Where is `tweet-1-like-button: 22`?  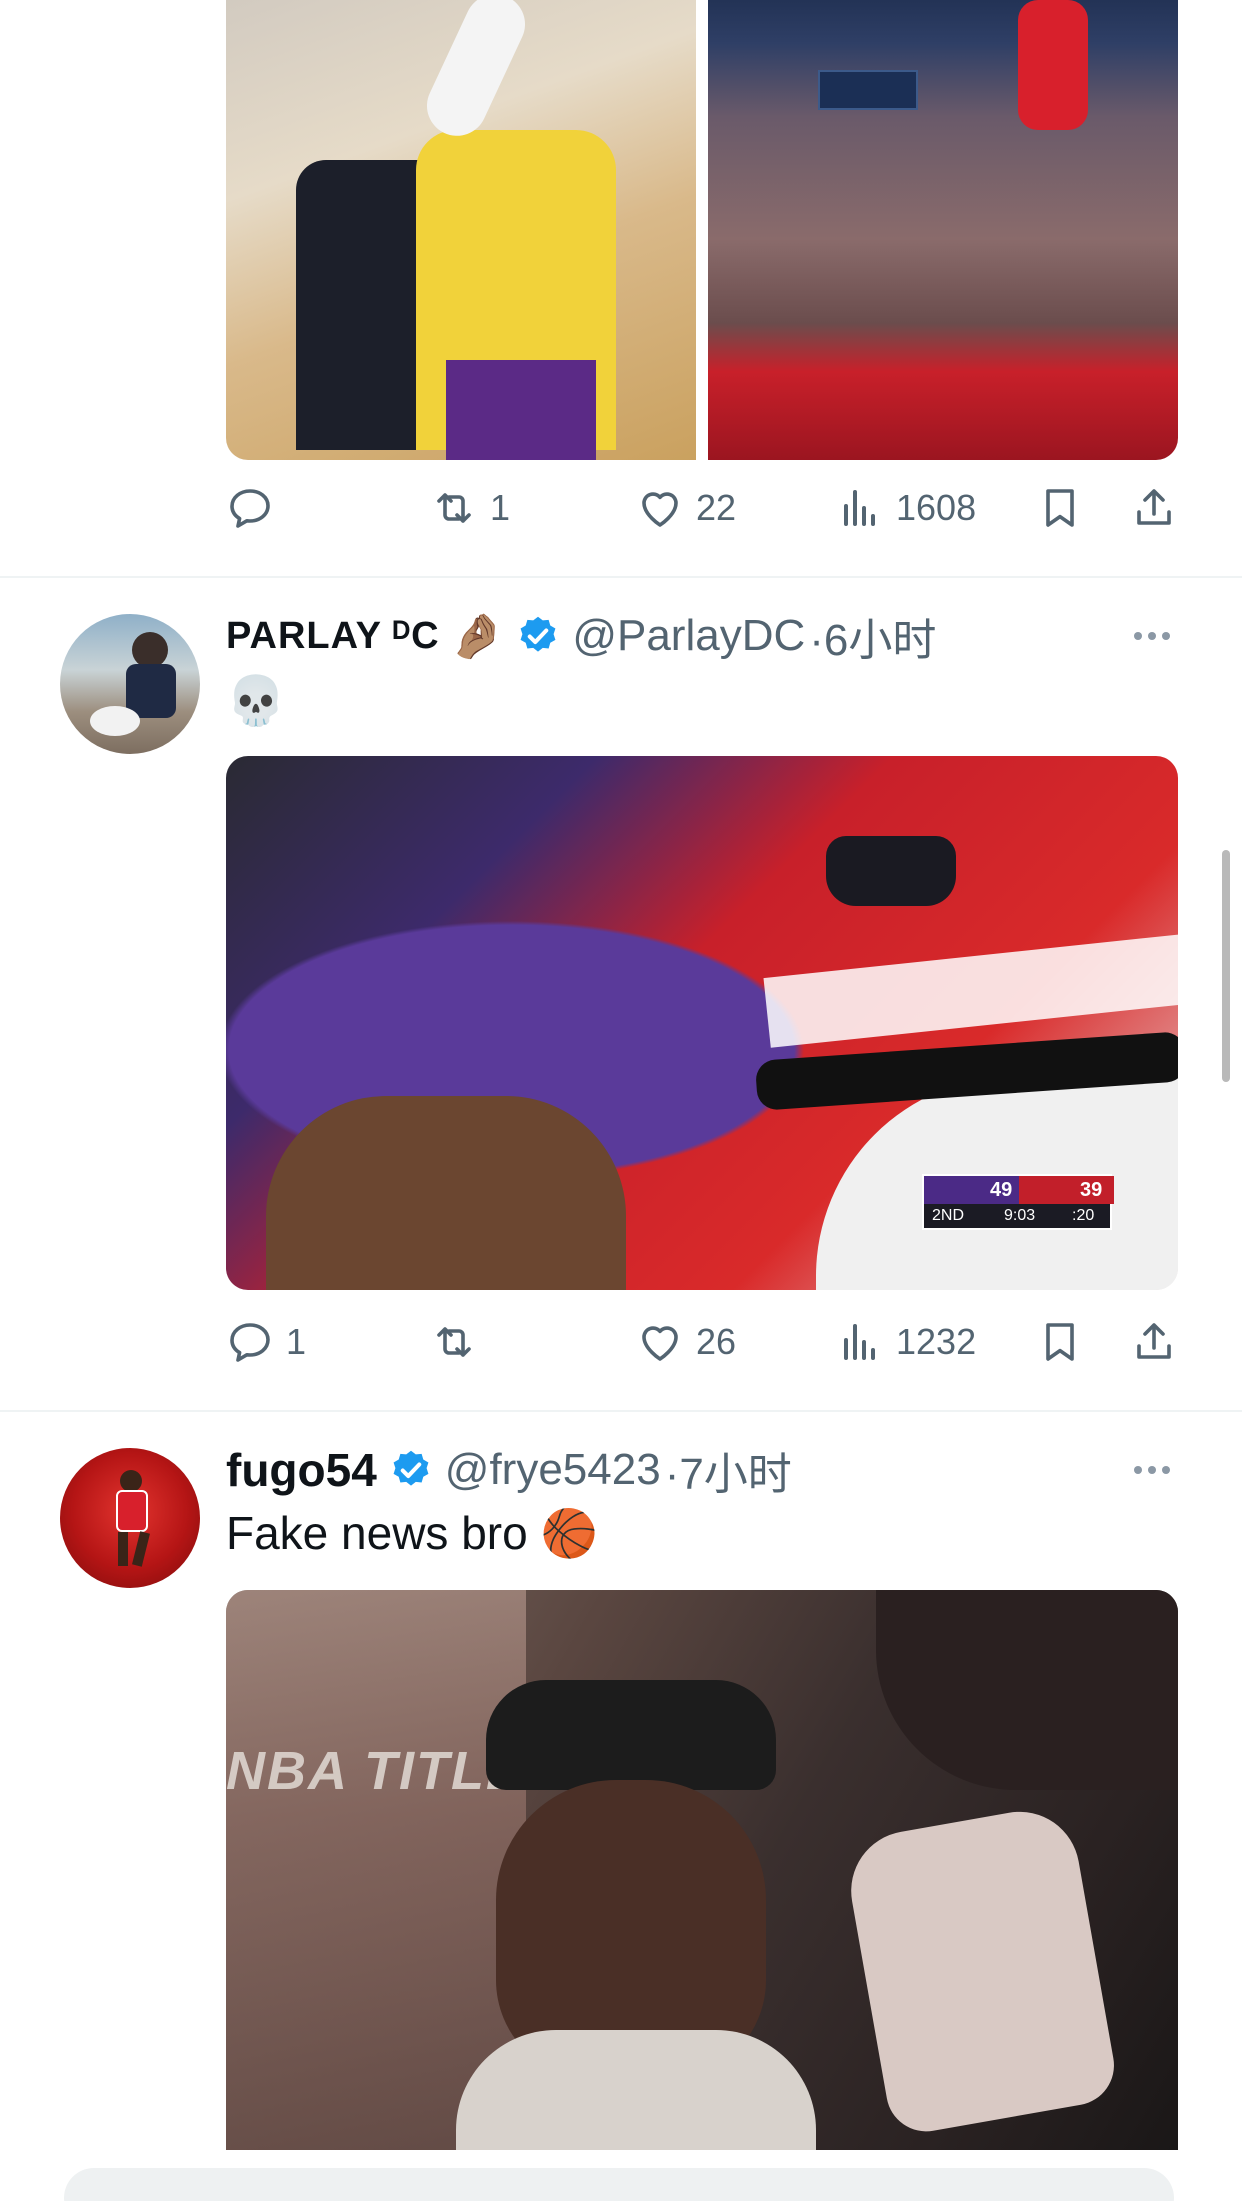
tweet-1-like-button: 22 is located at coordinates (686, 508).